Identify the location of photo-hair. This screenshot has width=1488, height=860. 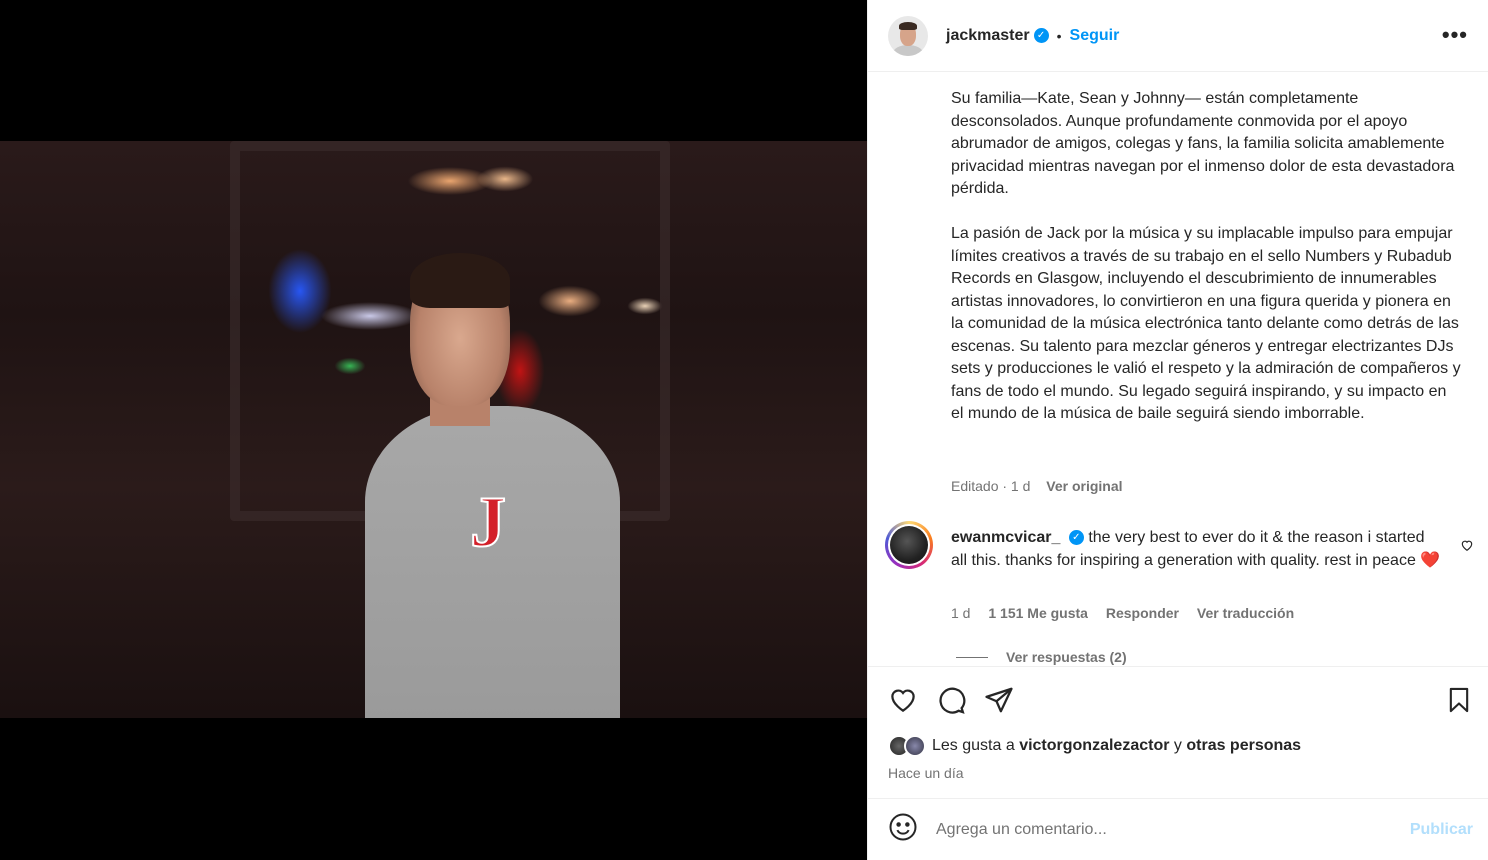
(460, 280).